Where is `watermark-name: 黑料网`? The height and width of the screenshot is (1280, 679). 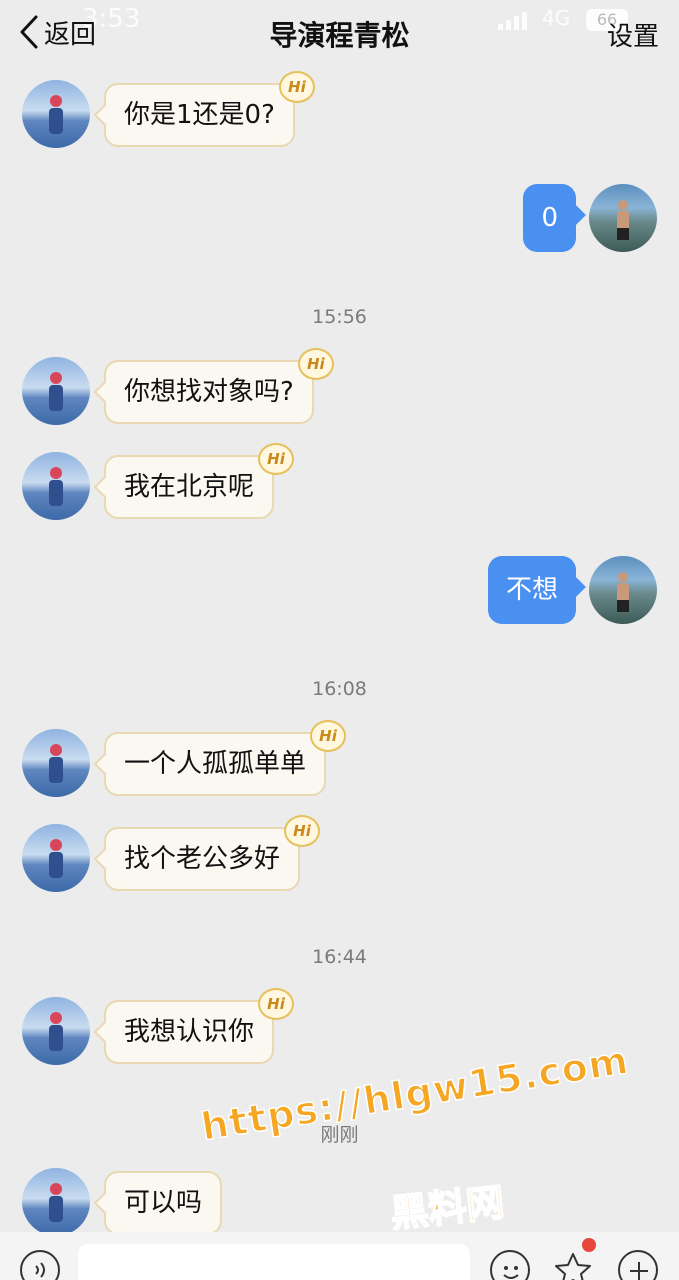
watermark-name: 黑料网 is located at coordinates (447, 1207).